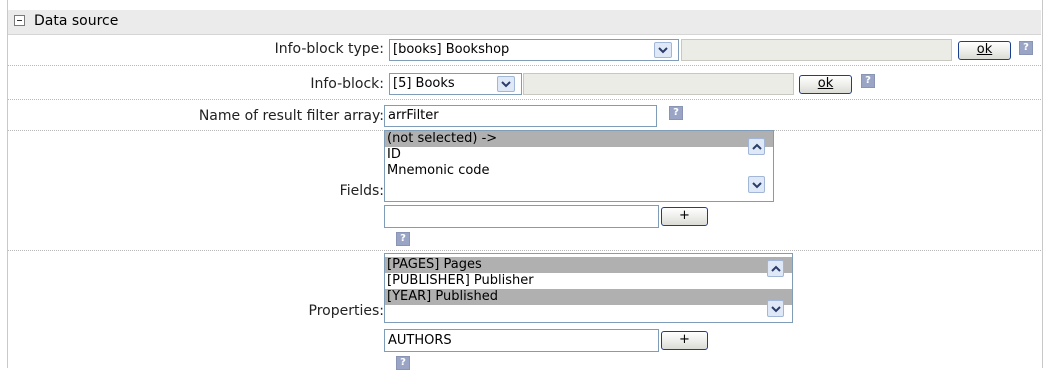 This screenshot has width=1043, height=370. Describe the element at coordinates (361, 191) in the screenshot. I see `fields-label: Fields:` at that location.